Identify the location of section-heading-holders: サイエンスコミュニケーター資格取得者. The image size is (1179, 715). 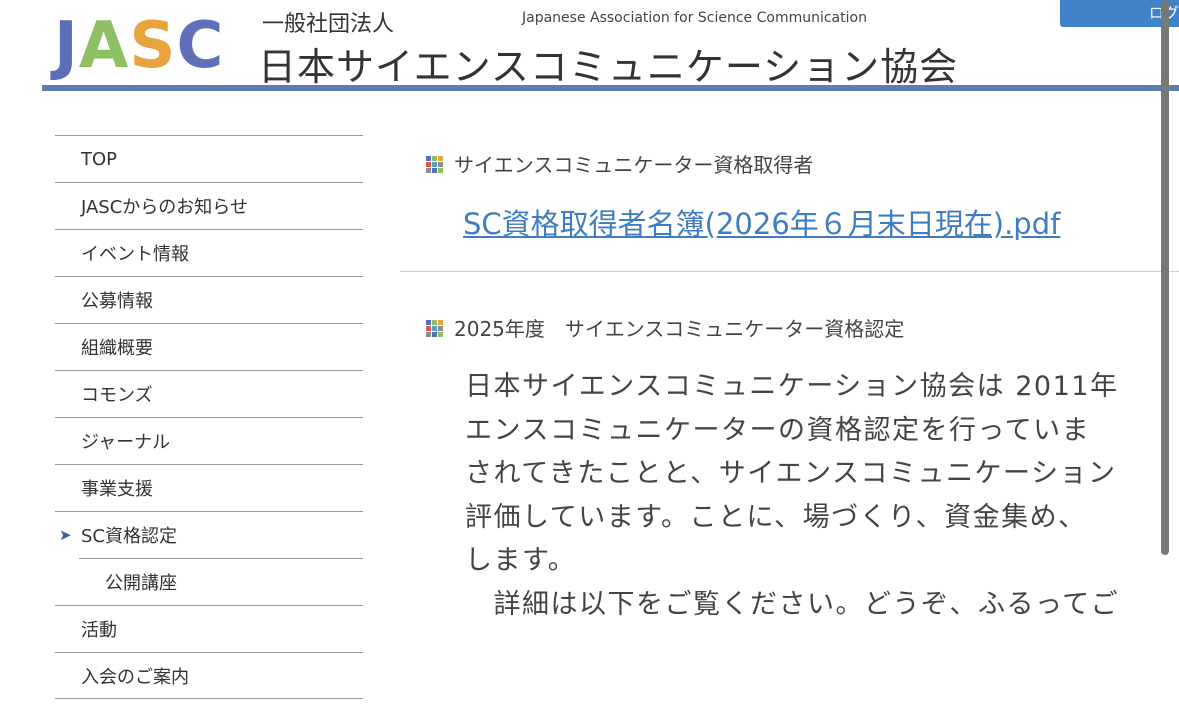
(619, 163).